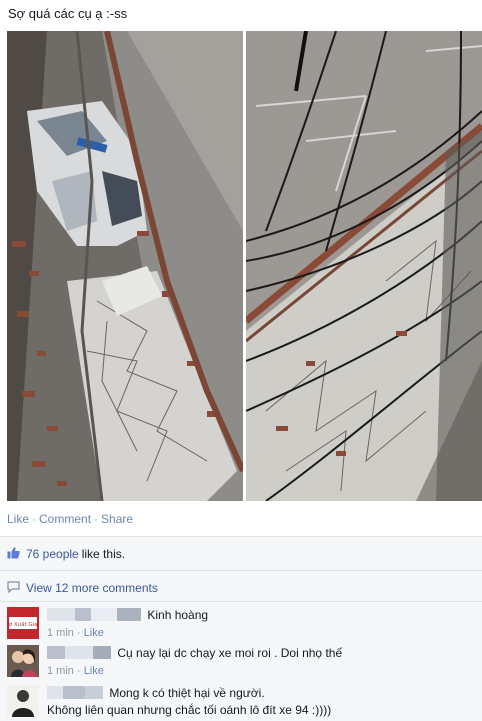  I want to click on post-caption: Sợ quá các cụ ạ :-ss, so click(68, 13).